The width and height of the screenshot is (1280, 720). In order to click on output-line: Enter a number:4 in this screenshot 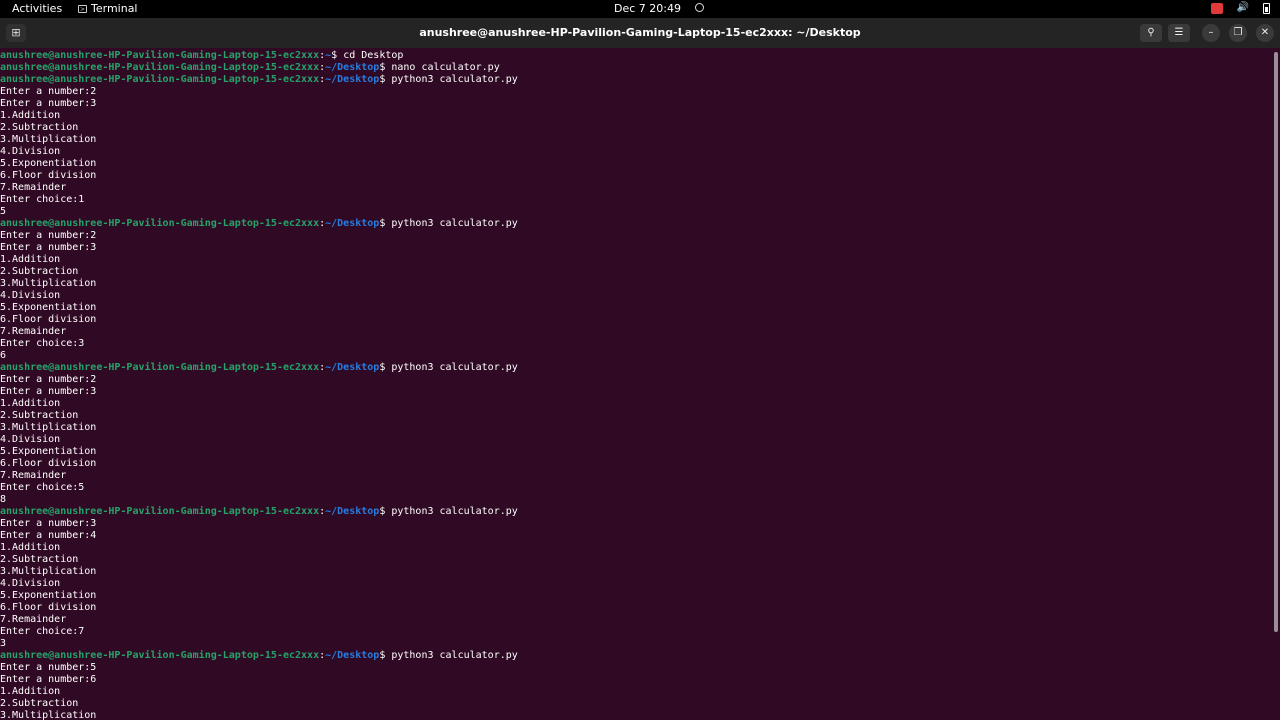, I will do `click(48, 535)`.